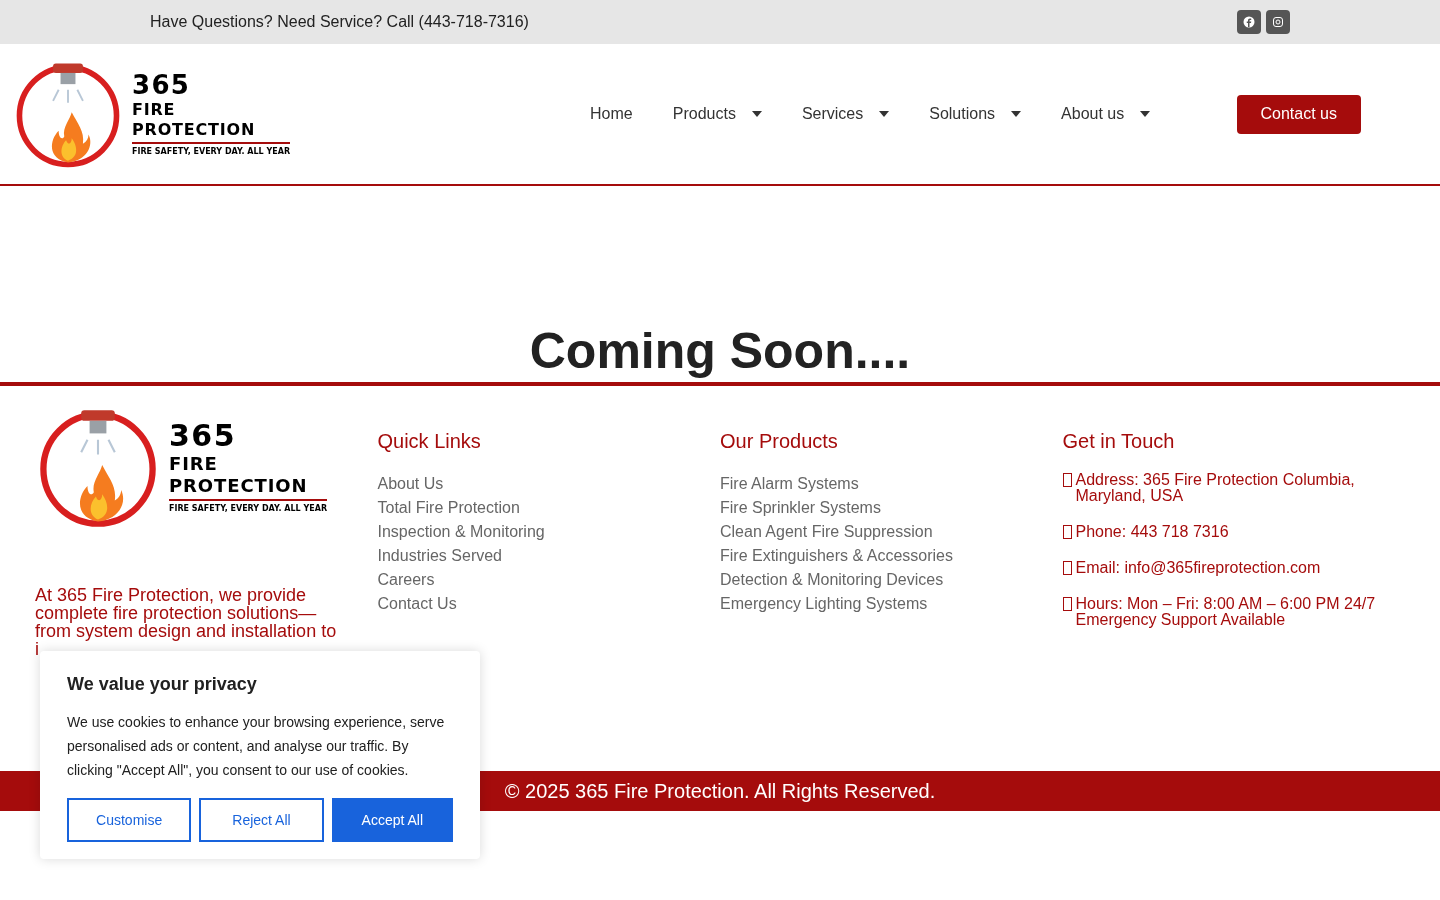  What do you see at coordinates (548, 604) in the screenshot?
I see `footer-link: Contact Us` at bounding box center [548, 604].